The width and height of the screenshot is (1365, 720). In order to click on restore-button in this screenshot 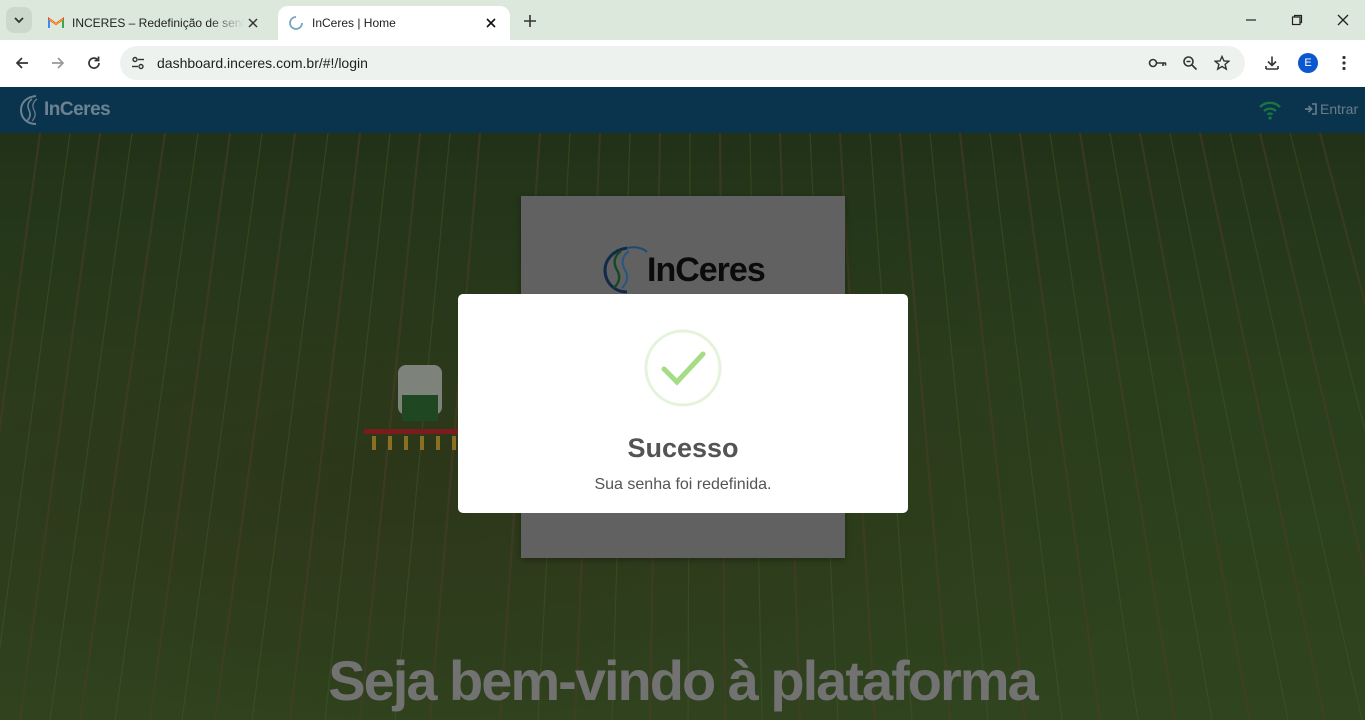, I will do `click(1297, 20)`.